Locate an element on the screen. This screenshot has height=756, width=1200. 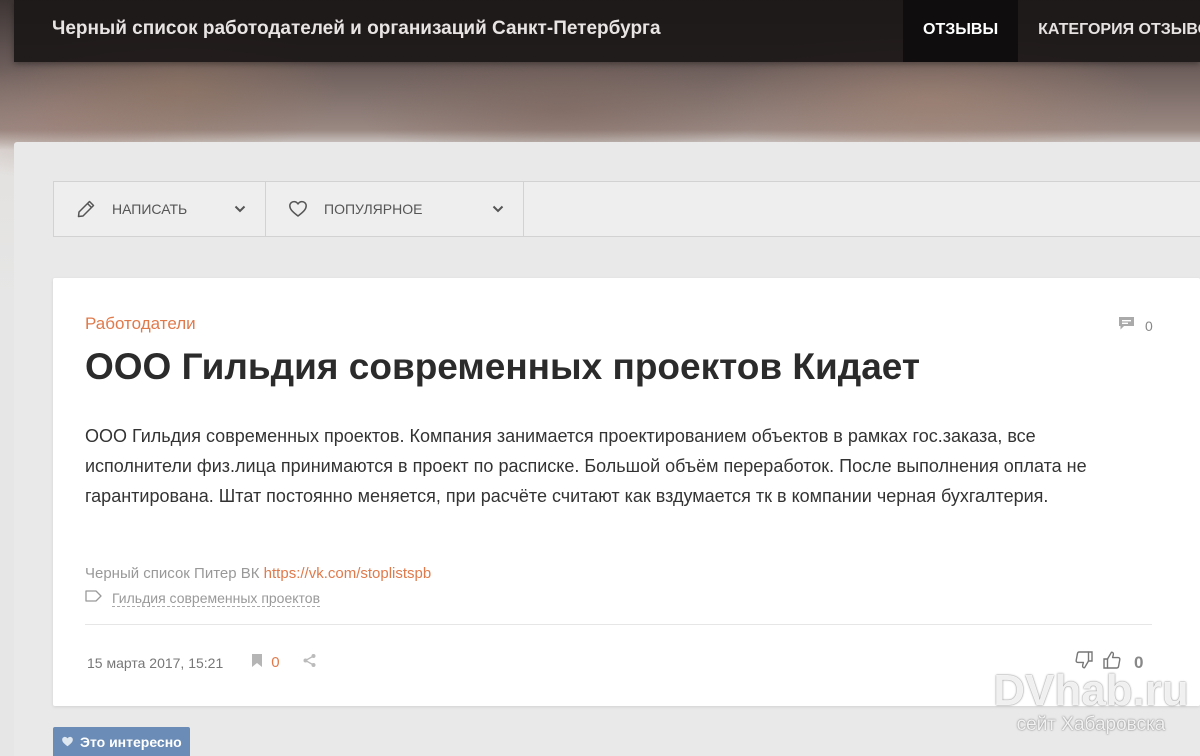
vote-controls: 0 is located at coordinates (1108, 662).